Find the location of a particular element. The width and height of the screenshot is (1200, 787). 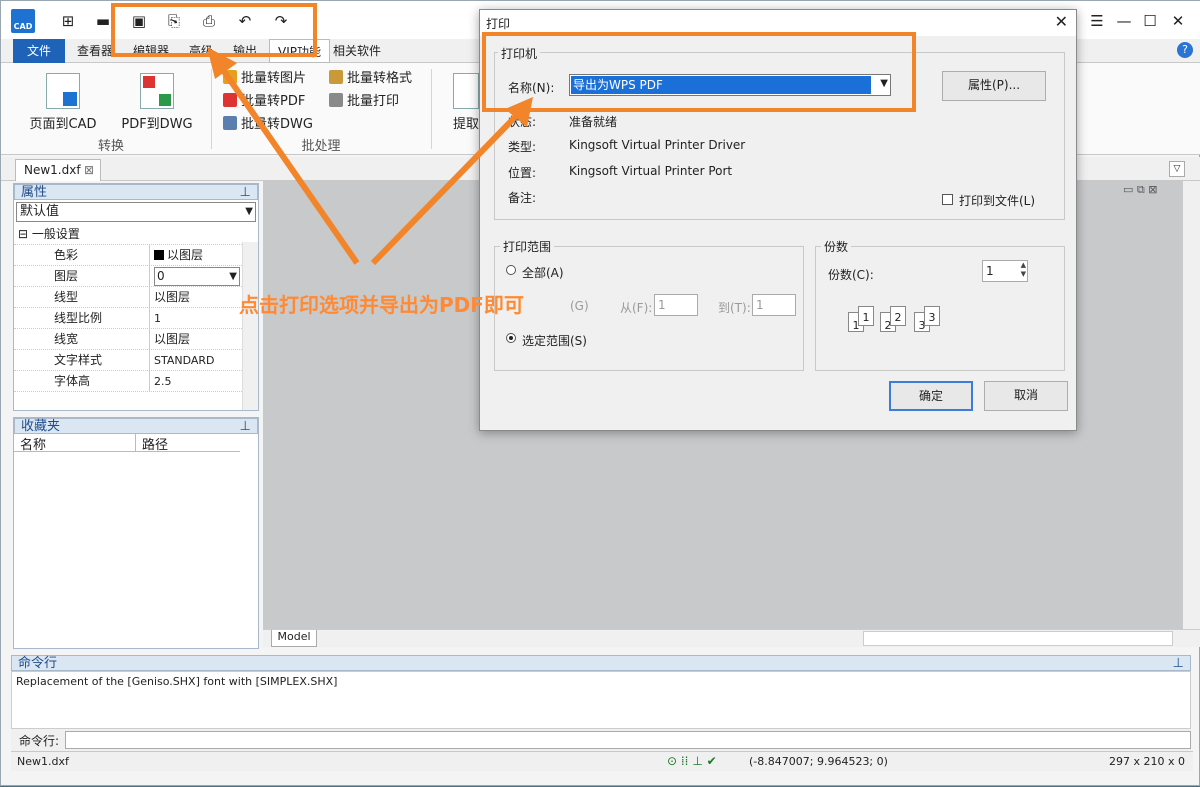

annotation-arrow-left is located at coordinates (289, 165).